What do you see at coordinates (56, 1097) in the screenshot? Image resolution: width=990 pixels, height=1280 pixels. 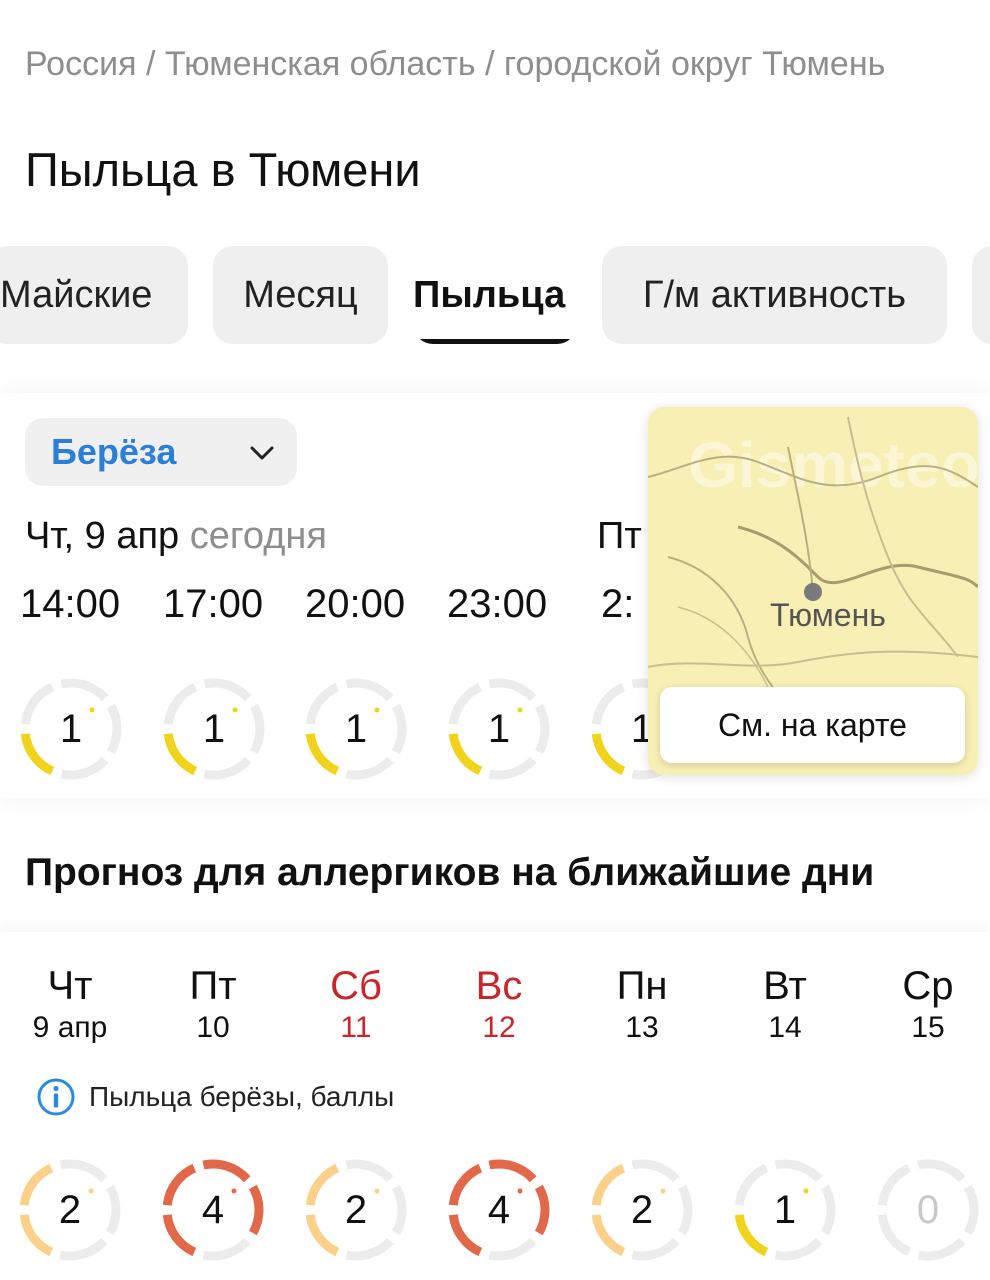 I see `info-icon` at bounding box center [56, 1097].